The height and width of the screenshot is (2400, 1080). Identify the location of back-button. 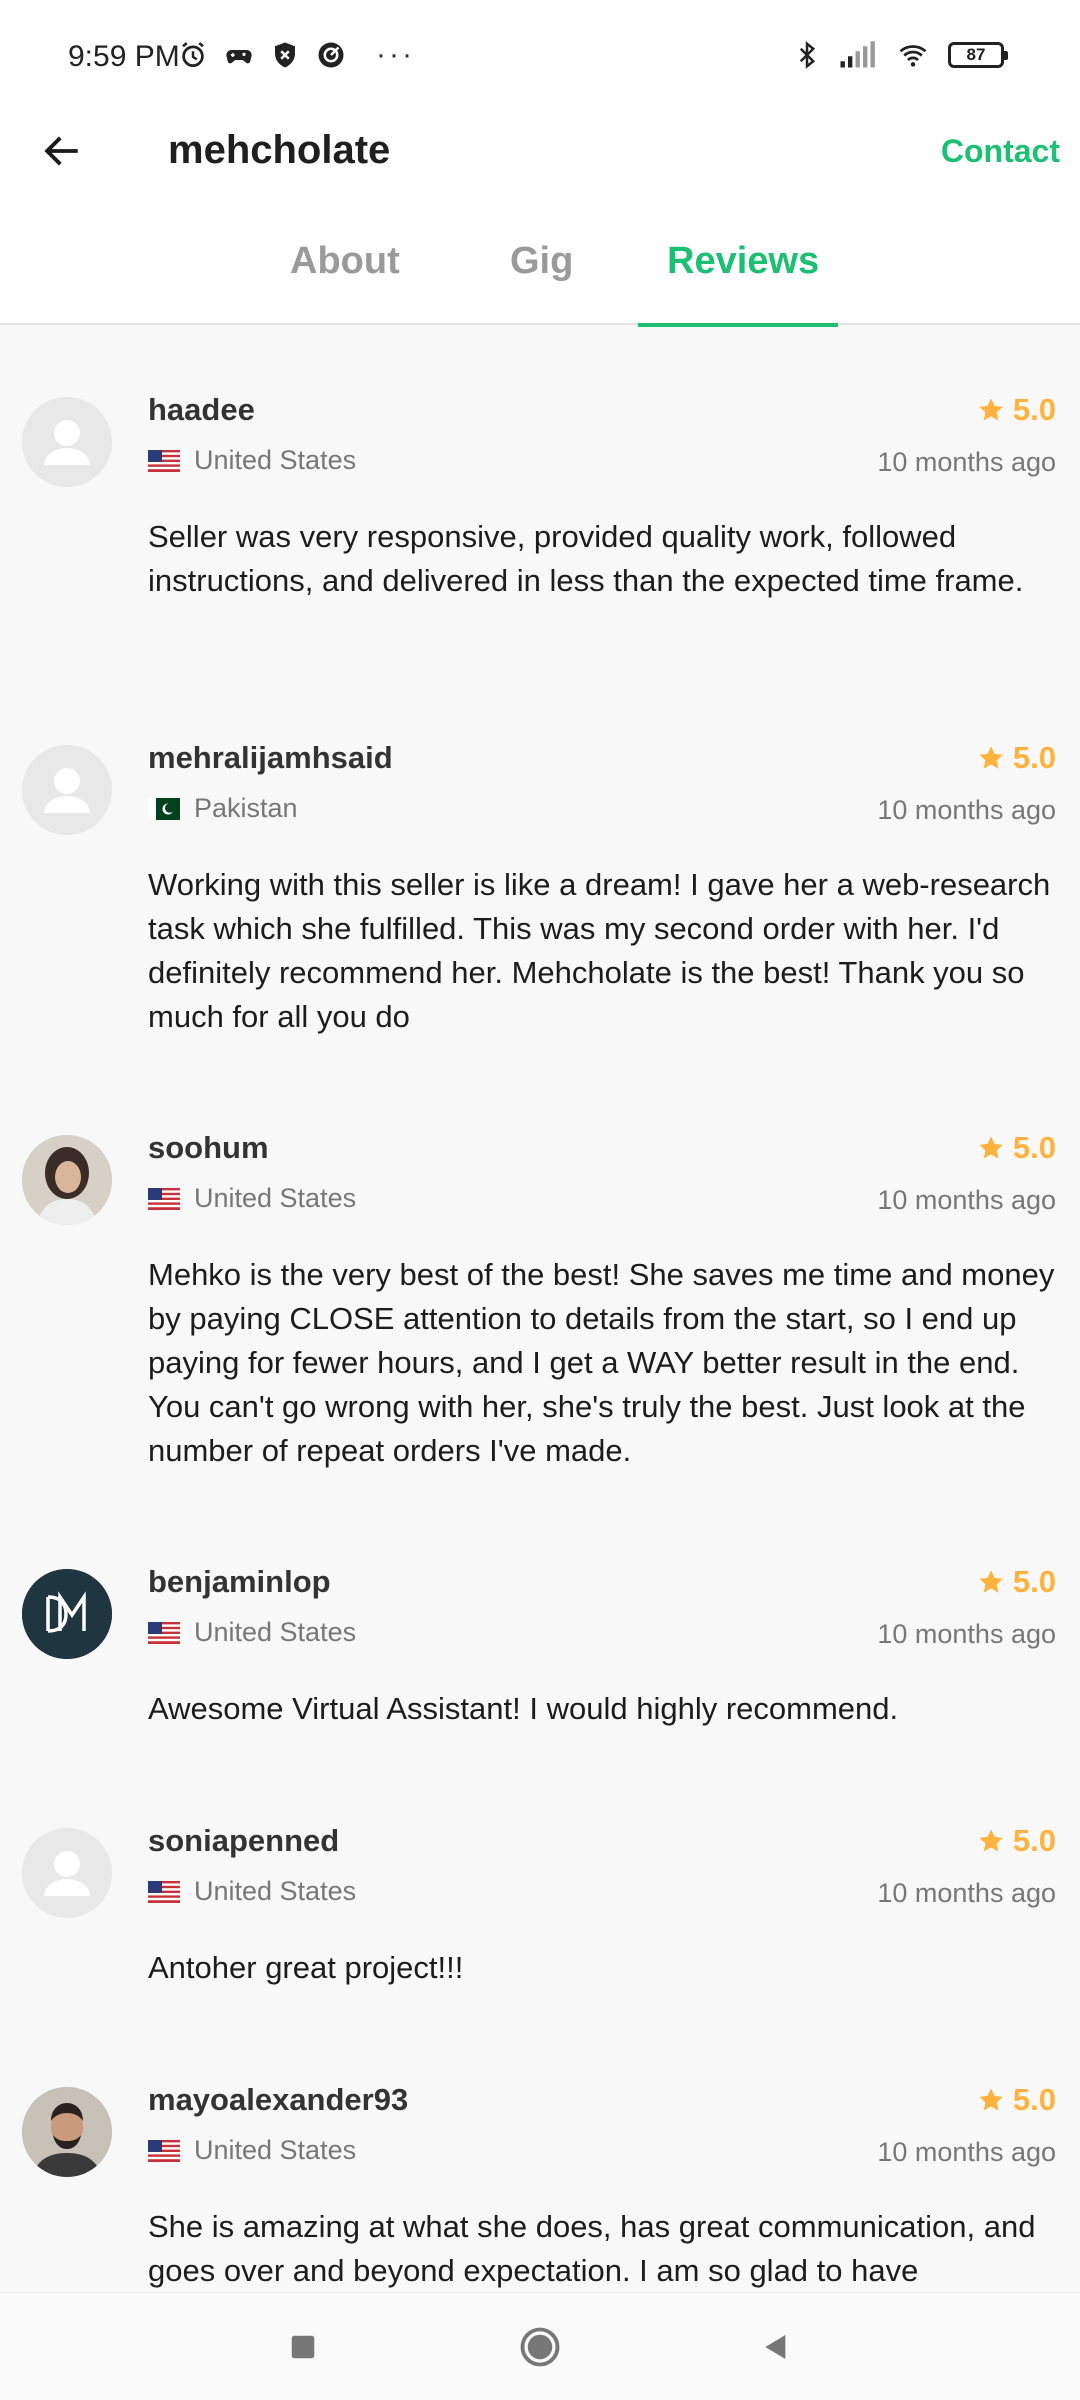
(62, 151).